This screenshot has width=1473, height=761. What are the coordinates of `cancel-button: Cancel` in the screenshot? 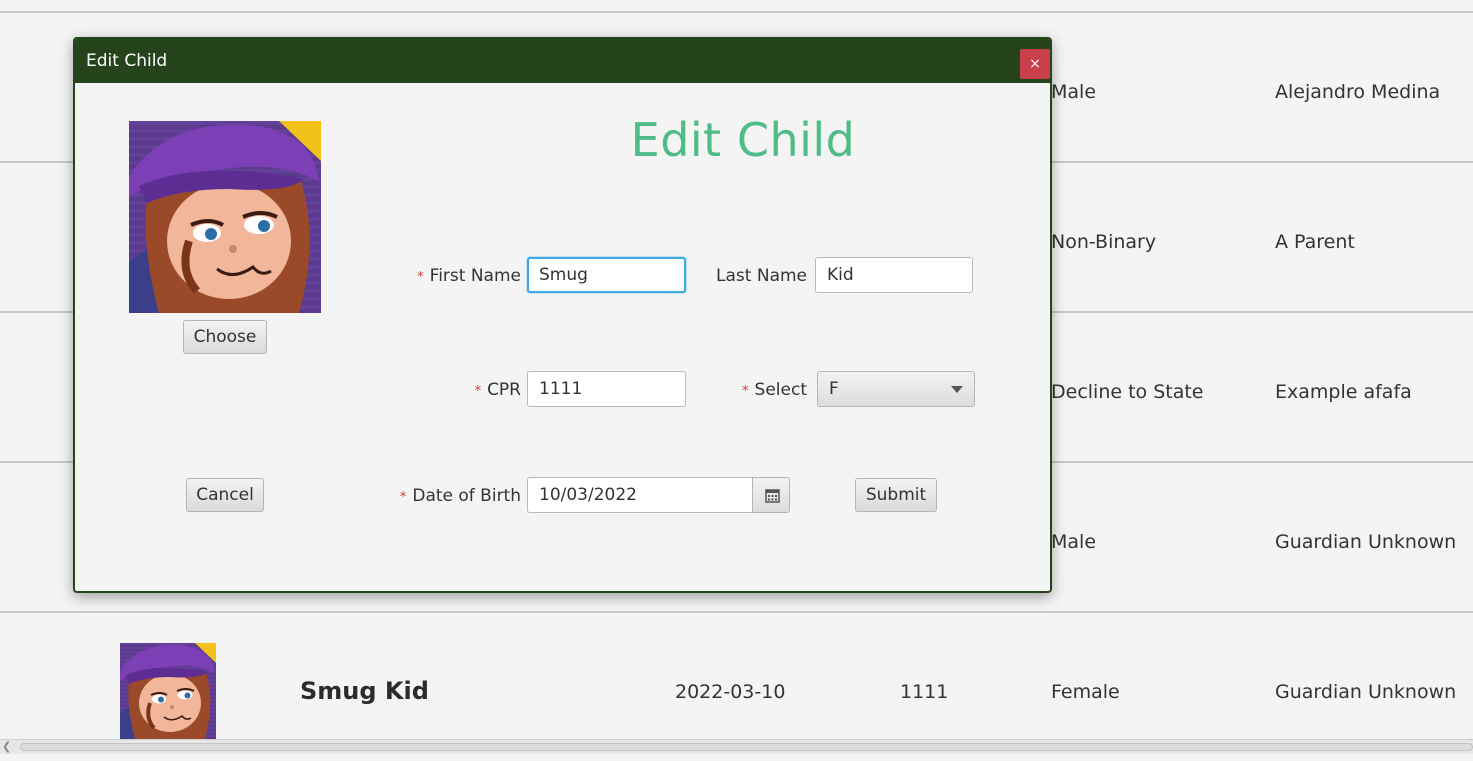 It's located at (225, 495).